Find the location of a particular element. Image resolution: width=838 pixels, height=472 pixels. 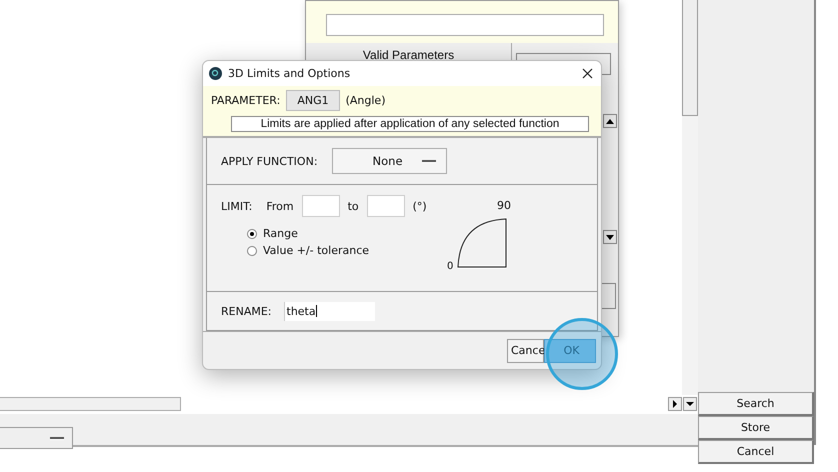

parameter-button: ANG1 is located at coordinates (313, 100).